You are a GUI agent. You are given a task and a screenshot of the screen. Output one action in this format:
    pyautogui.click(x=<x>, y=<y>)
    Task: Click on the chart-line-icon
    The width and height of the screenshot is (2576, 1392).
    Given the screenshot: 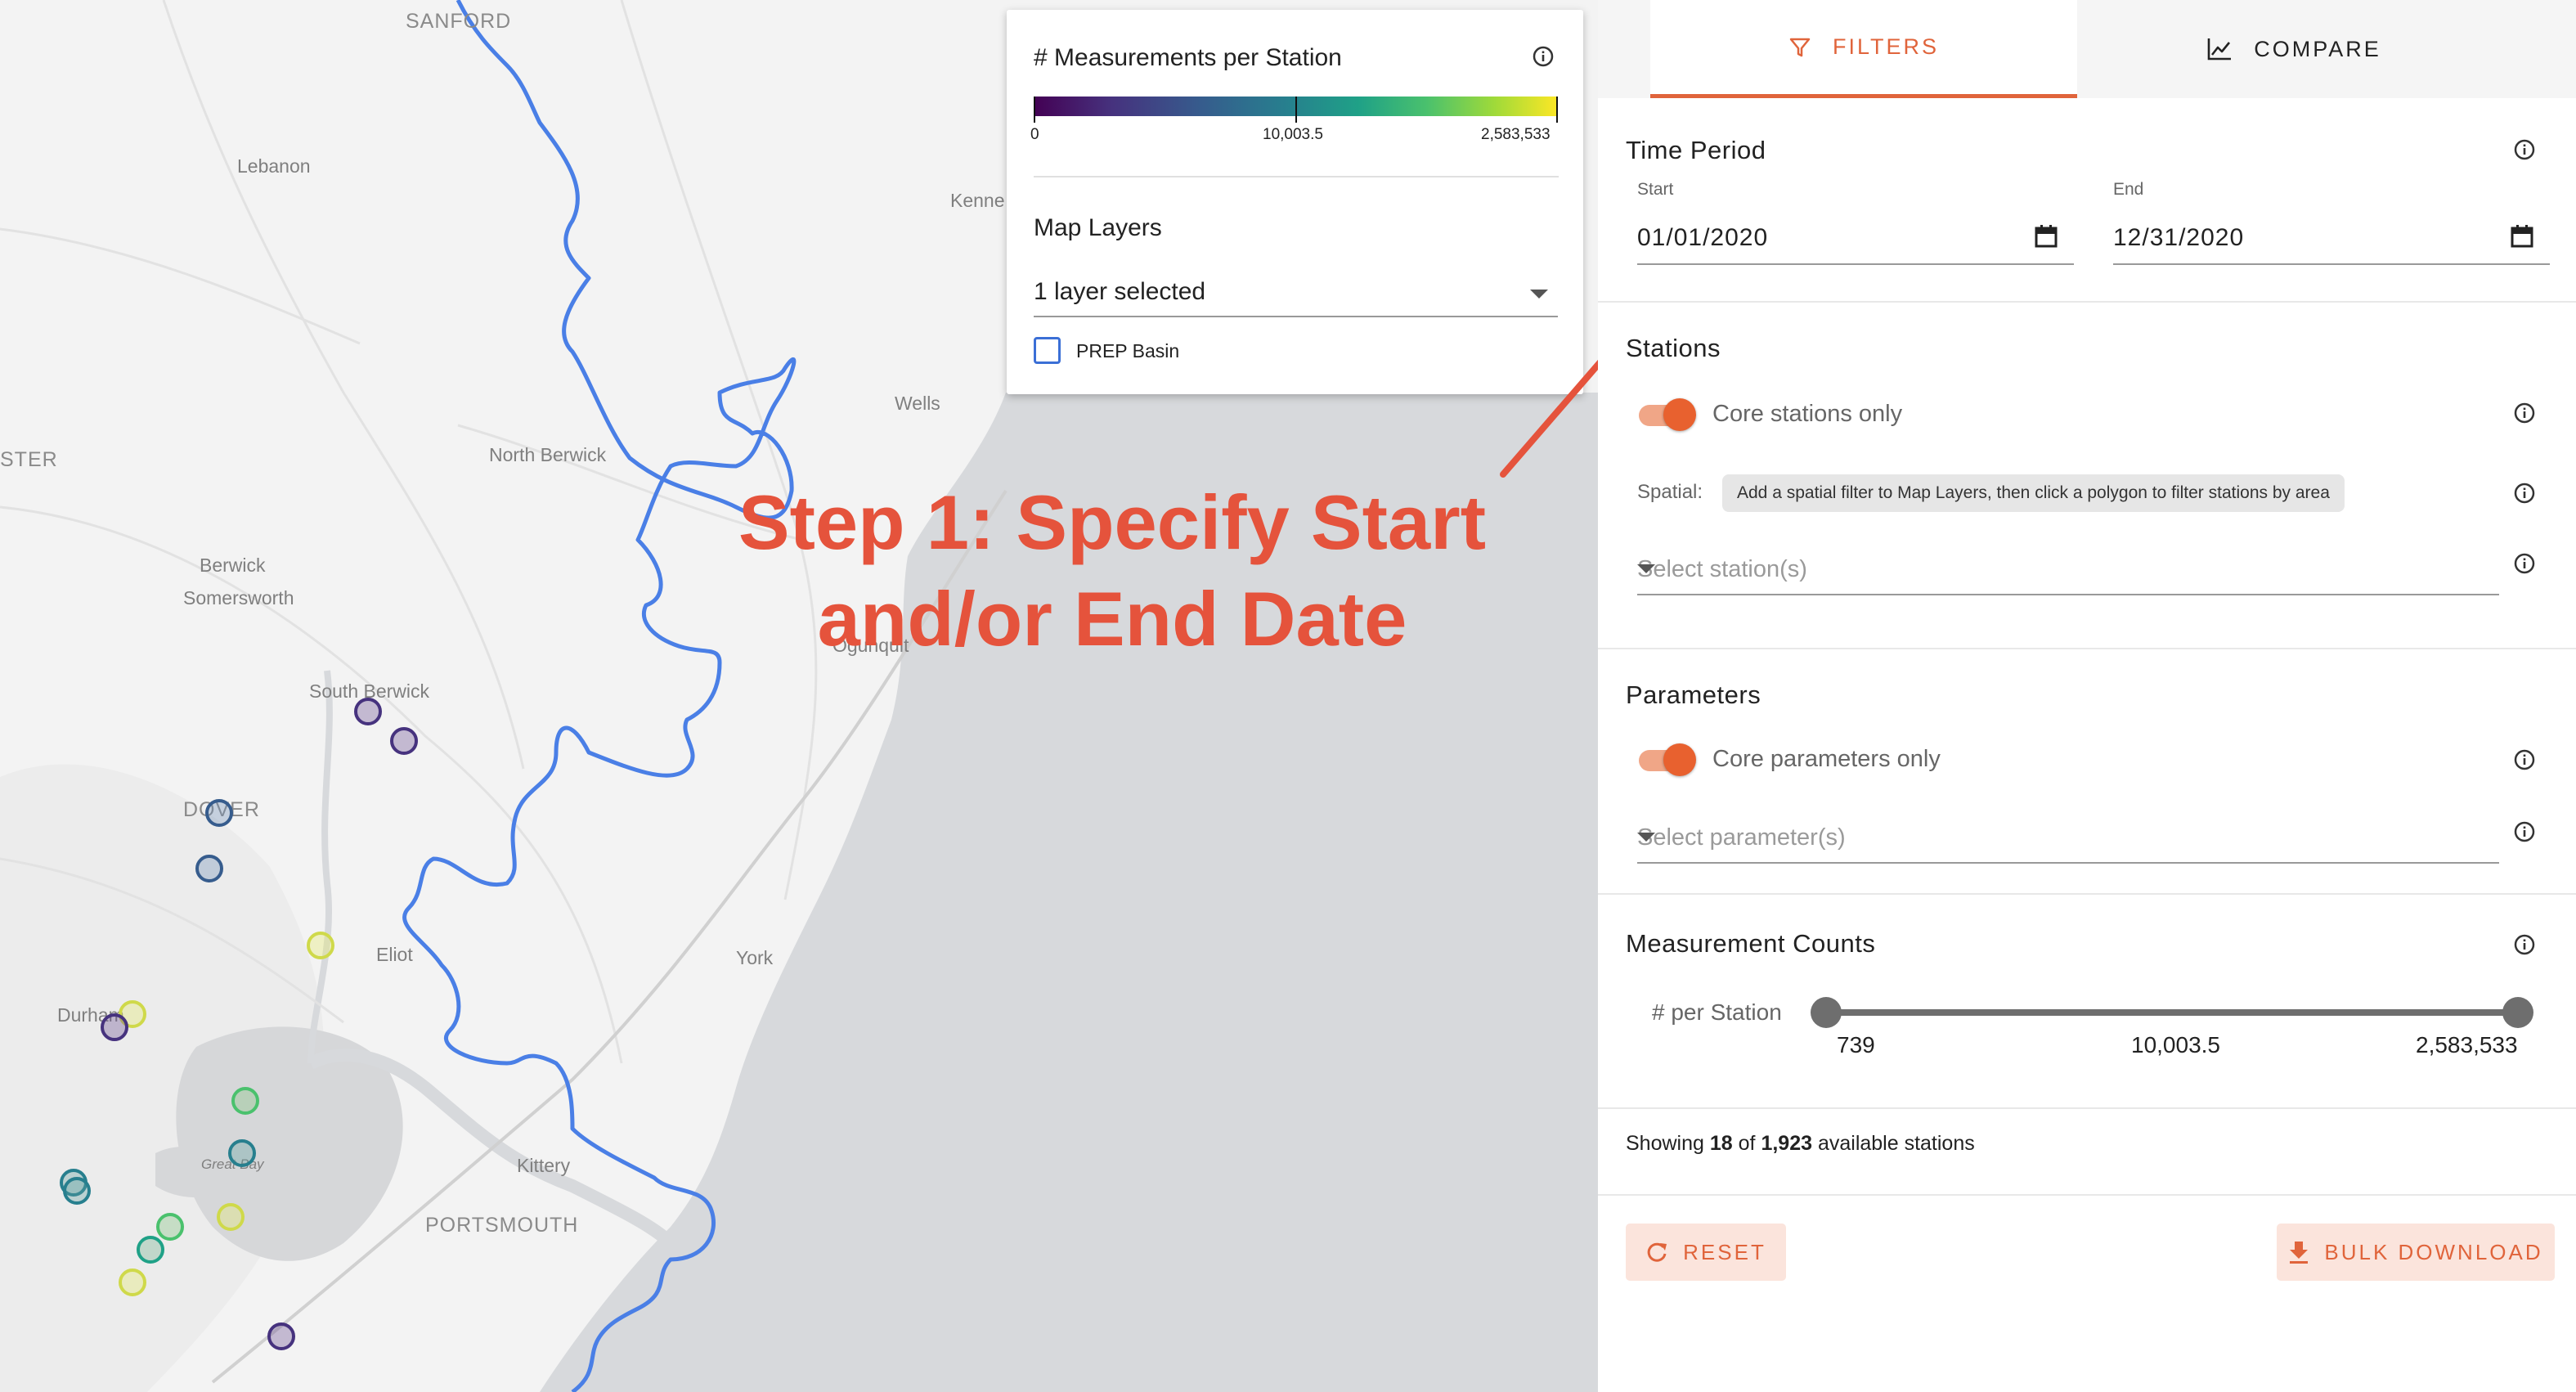 What is the action you would take?
    pyautogui.click(x=2219, y=49)
    